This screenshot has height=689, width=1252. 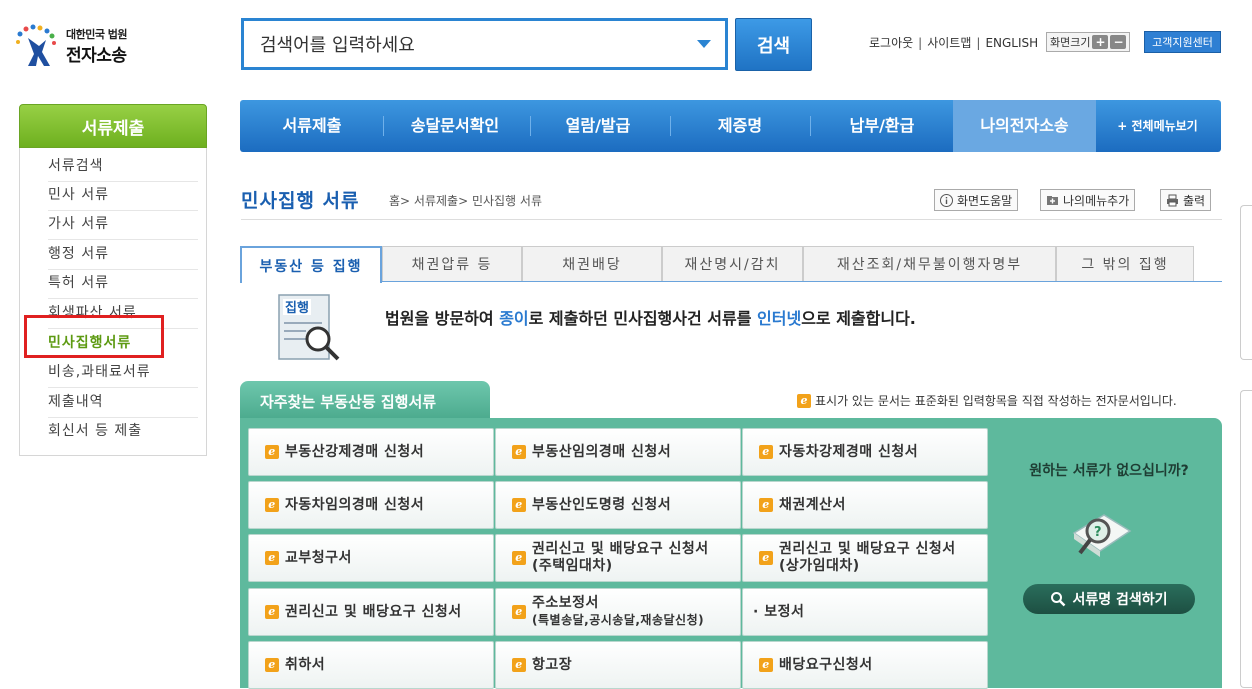 What do you see at coordinates (36, 45) in the screenshot?
I see `court-emblem-icon` at bounding box center [36, 45].